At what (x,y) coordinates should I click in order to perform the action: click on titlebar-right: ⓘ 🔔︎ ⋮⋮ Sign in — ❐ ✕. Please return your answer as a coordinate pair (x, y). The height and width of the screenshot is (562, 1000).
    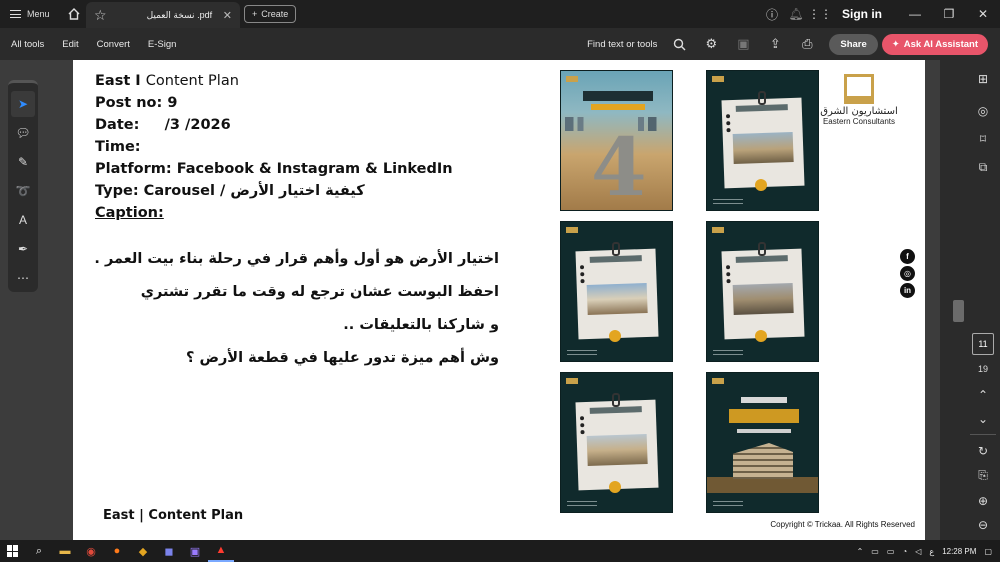
    Looking at the image, I should click on (880, 14).